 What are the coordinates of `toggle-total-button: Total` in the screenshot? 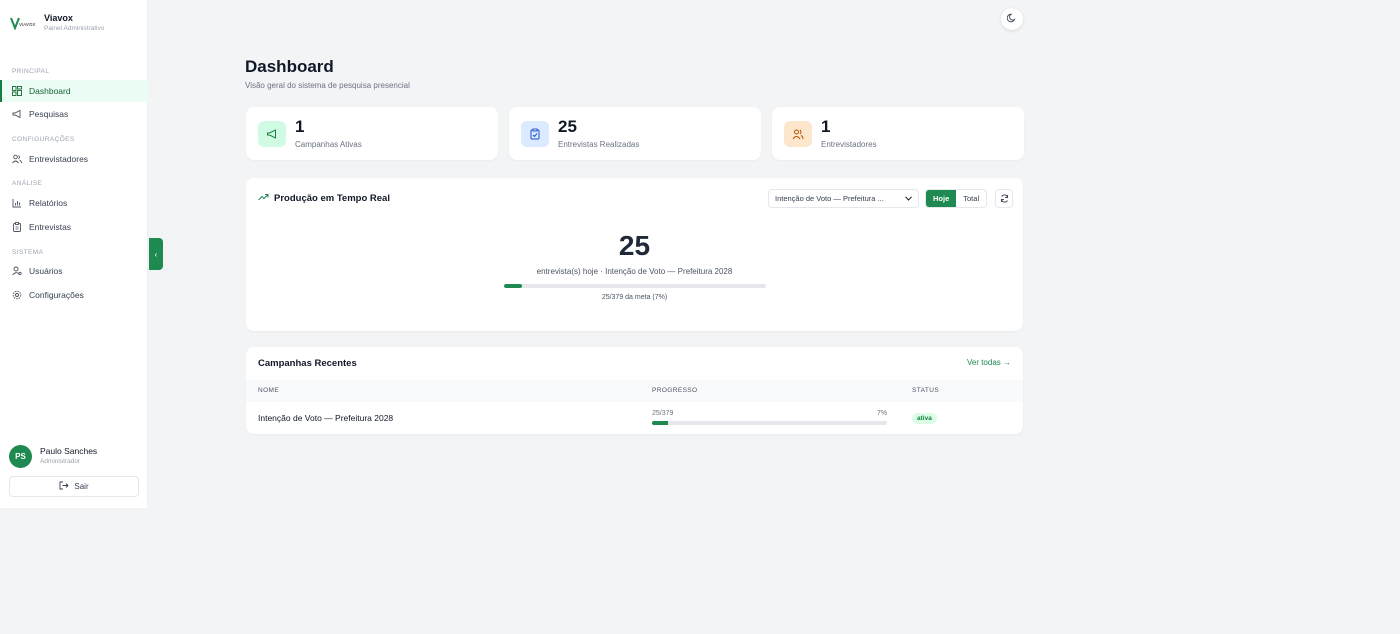 It's located at (971, 198).